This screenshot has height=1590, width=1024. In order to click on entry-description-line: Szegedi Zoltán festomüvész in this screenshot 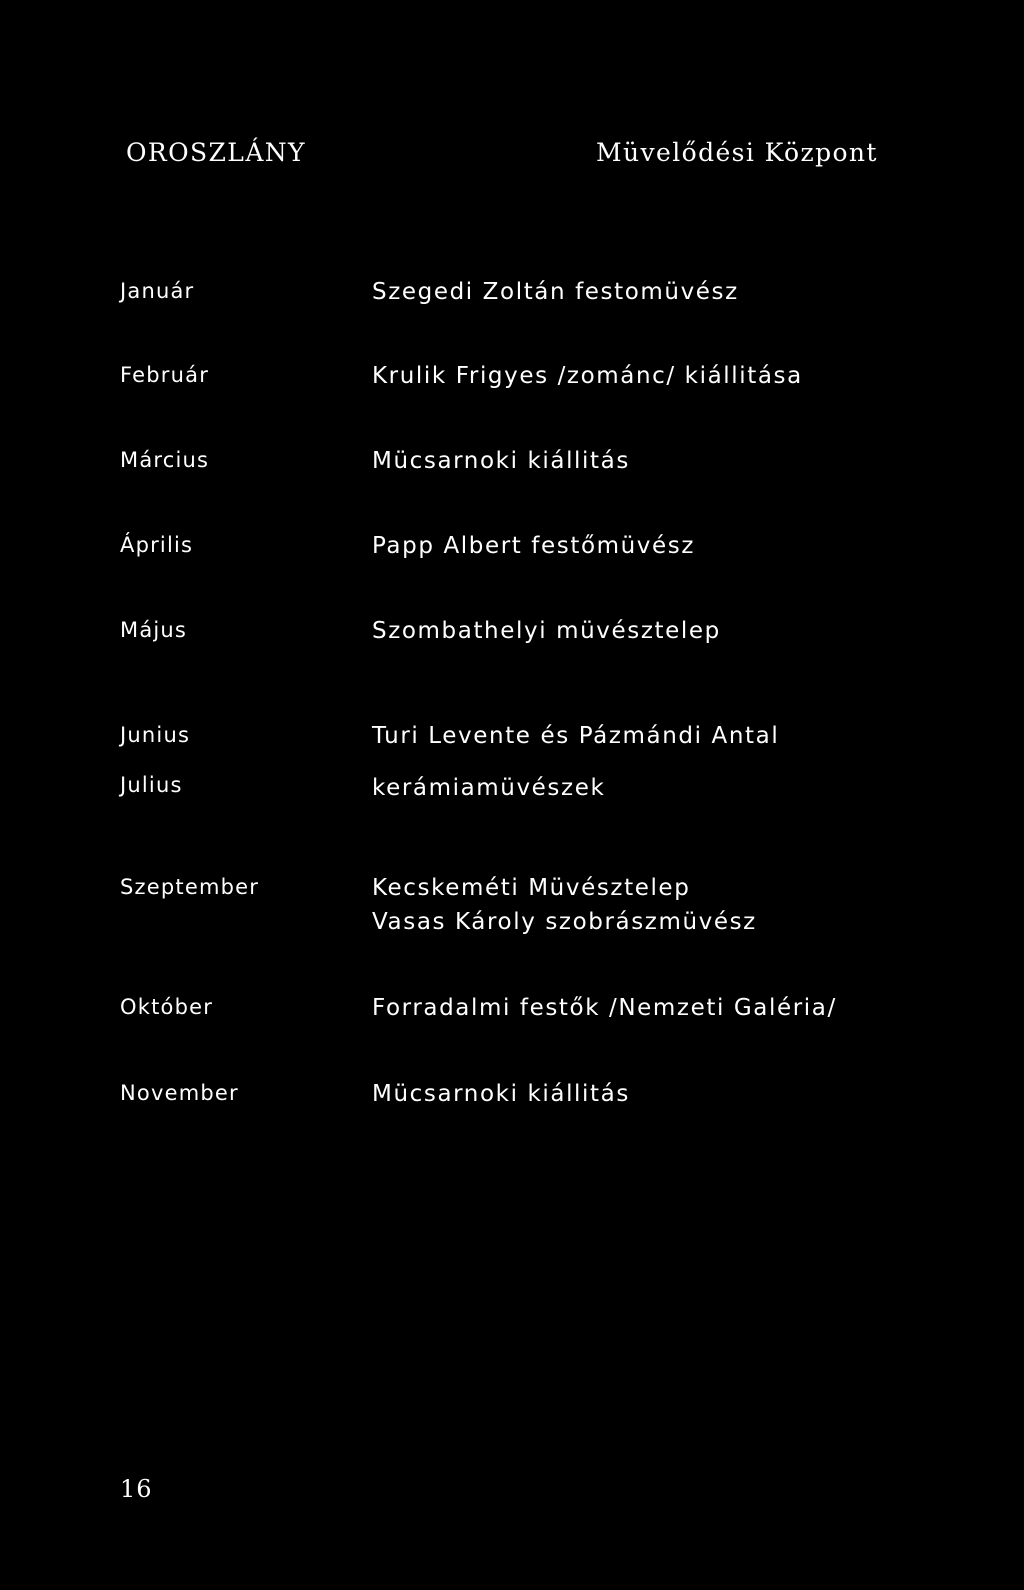, I will do `click(555, 292)`.